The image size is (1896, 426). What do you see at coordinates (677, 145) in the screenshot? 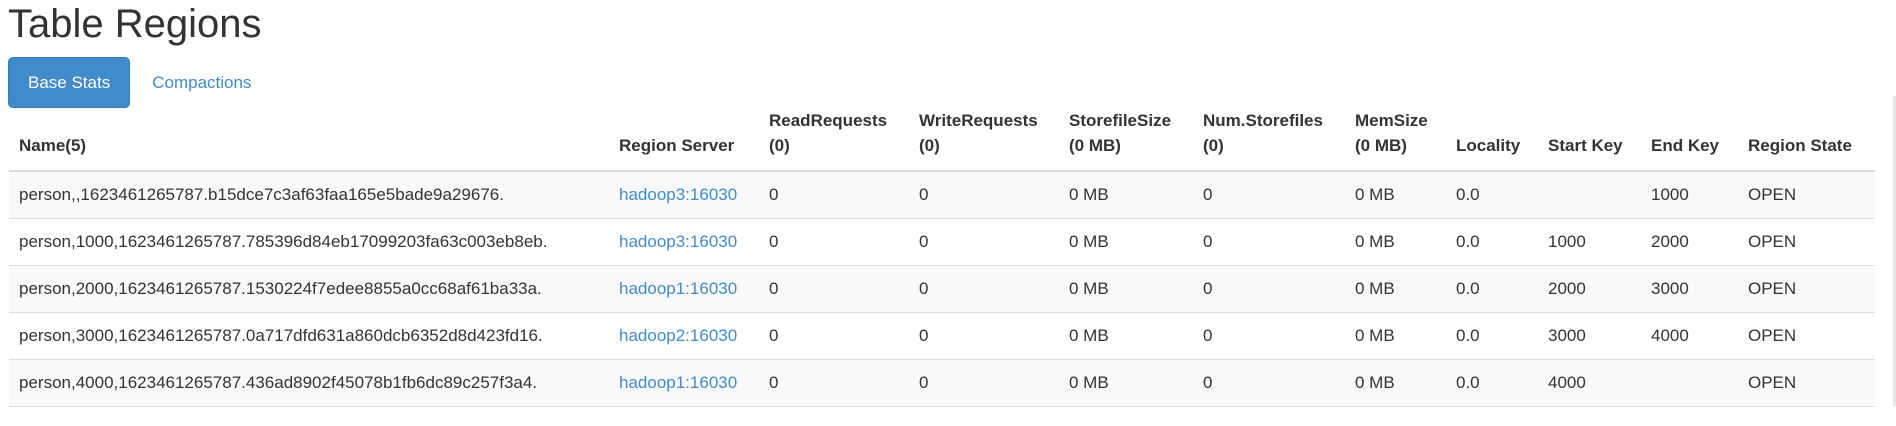
I see `header-region-server-label: Region Server` at bounding box center [677, 145].